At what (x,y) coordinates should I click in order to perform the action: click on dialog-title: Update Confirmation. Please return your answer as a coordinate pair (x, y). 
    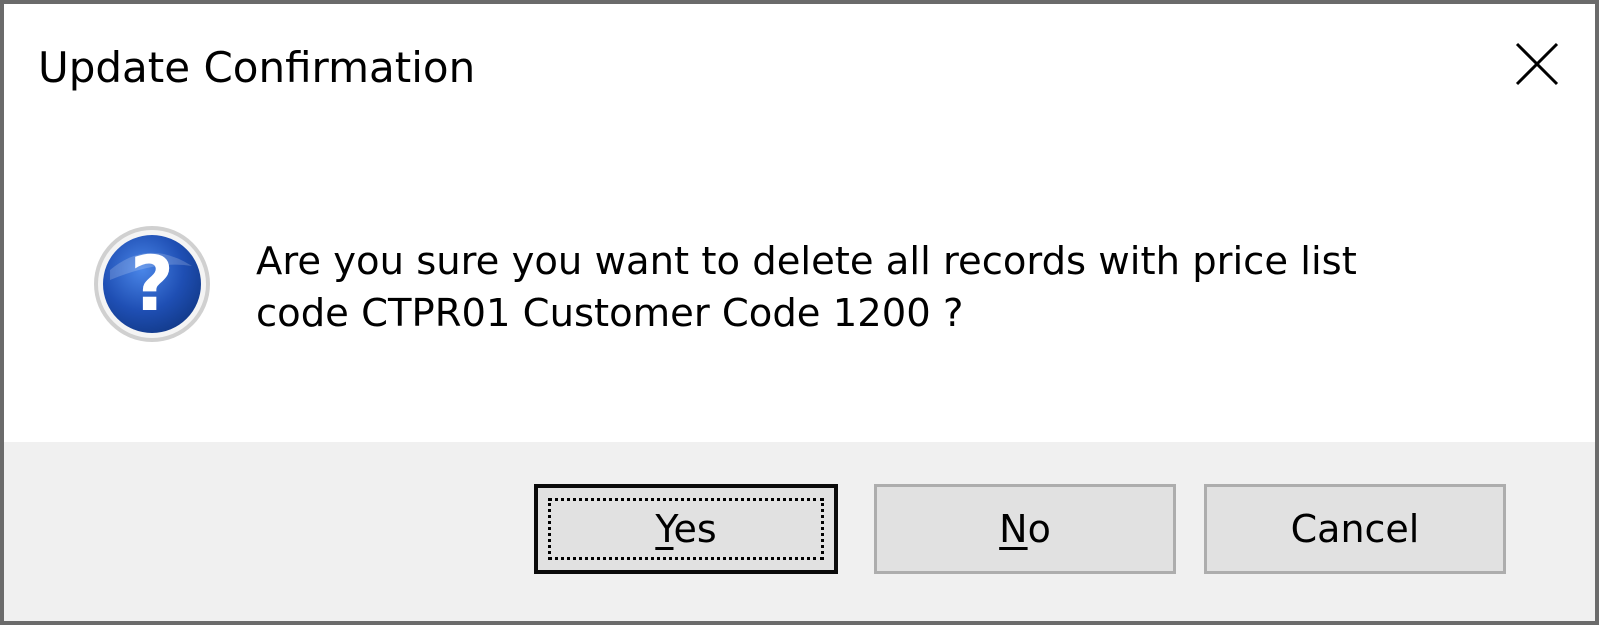
    Looking at the image, I should click on (257, 67).